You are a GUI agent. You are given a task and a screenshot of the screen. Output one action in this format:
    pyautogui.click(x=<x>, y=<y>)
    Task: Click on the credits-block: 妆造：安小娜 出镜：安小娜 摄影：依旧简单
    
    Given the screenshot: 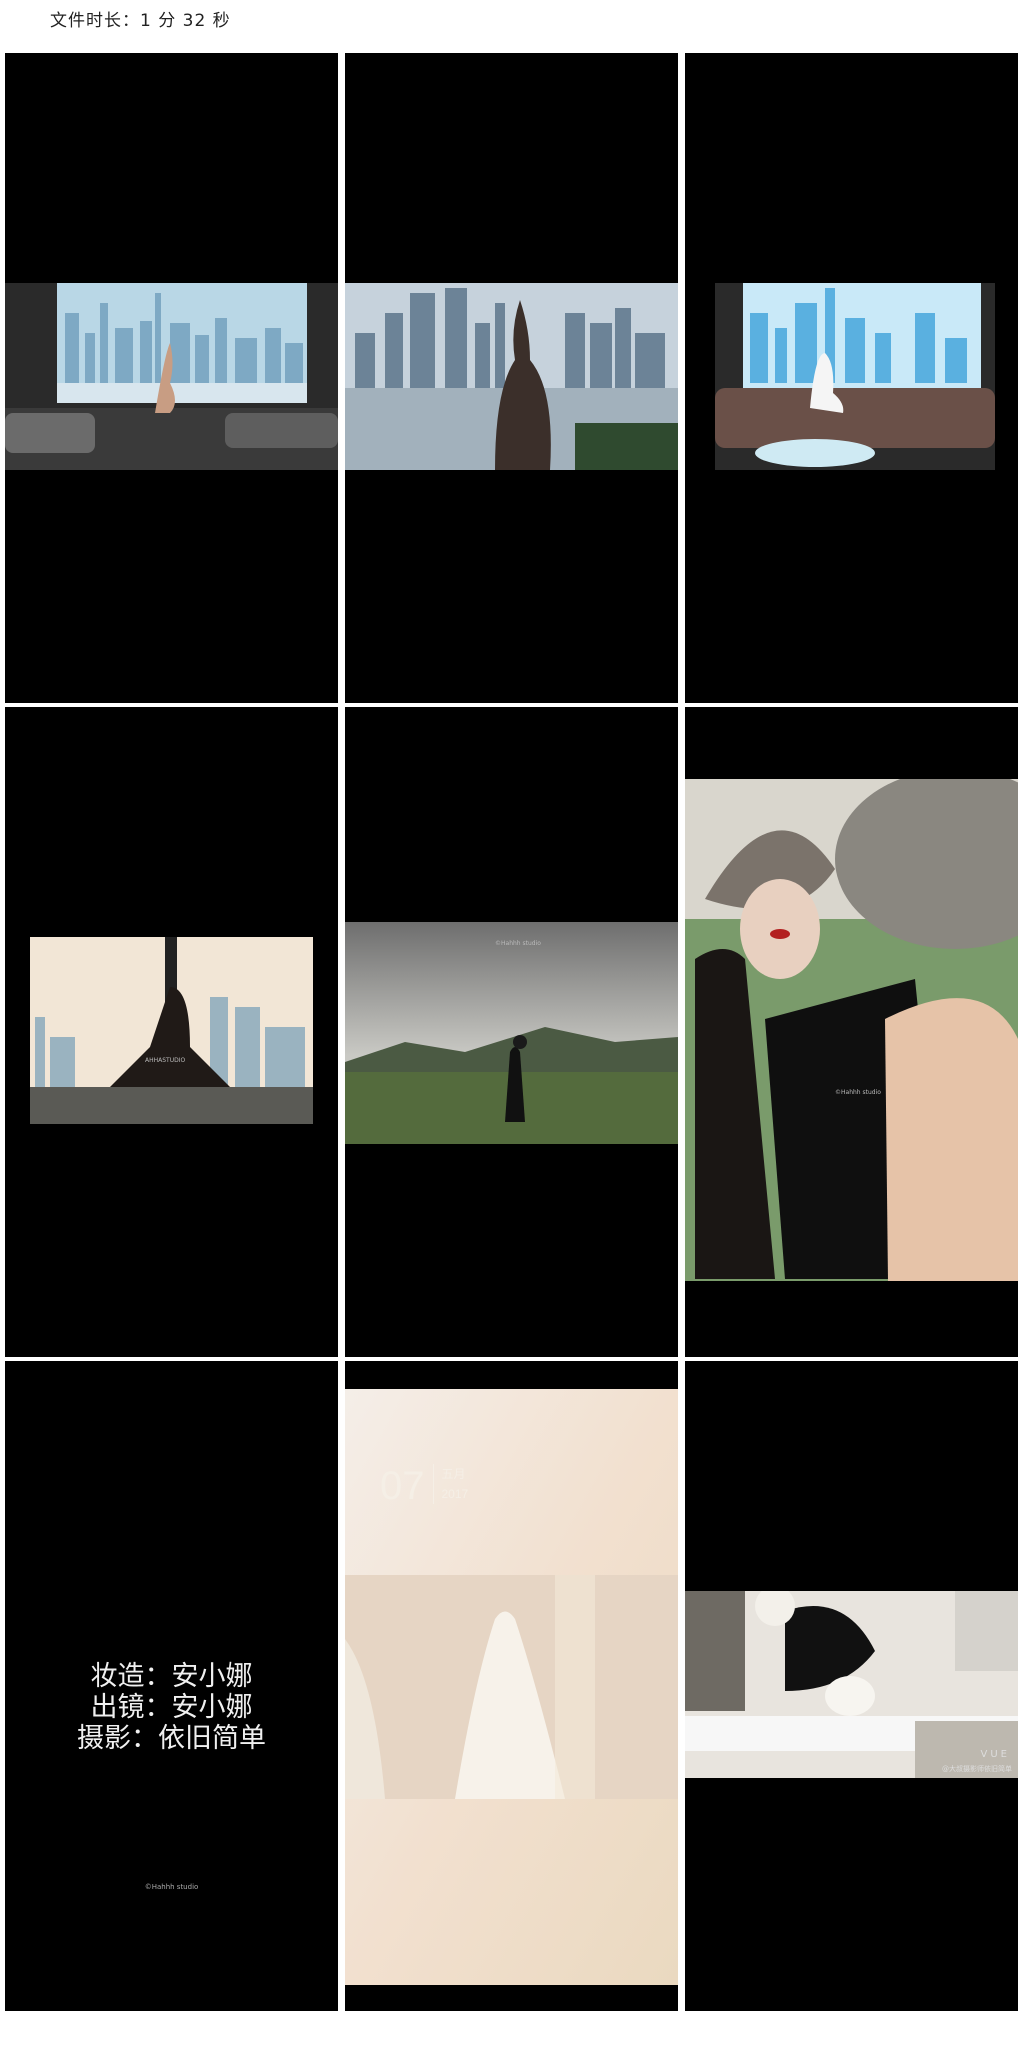 What is the action you would take?
    pyautogui.click(x=171, y=1707)
    